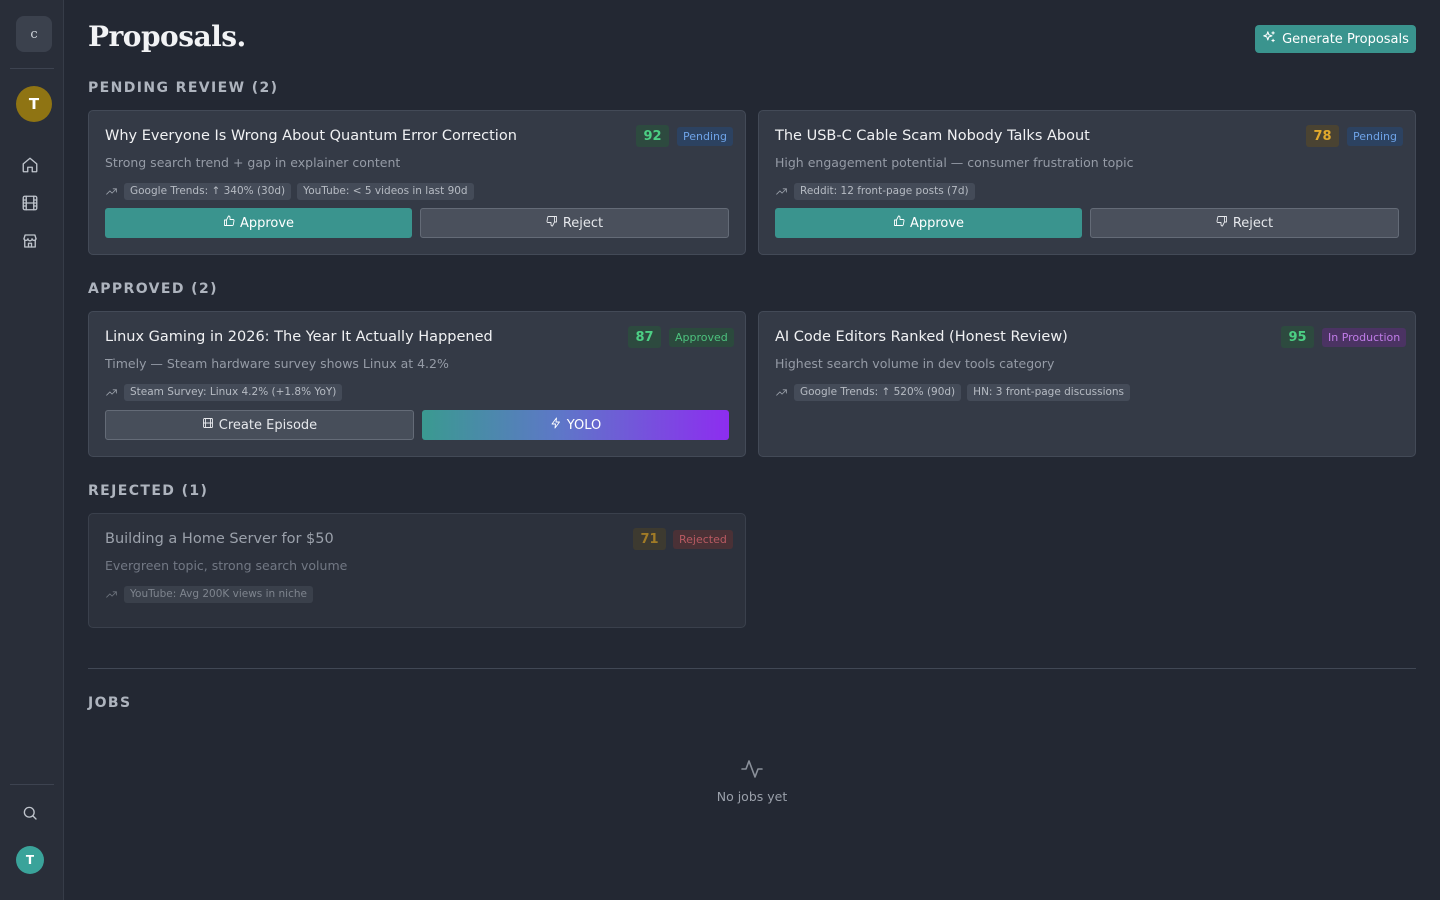 The width and height of the screenshot is (1440, 900). Describe the element at coordinates (878, 392) in the screenshot. I see `signal-tag: Google Trends: ↑ 520% (90d)` at that location.